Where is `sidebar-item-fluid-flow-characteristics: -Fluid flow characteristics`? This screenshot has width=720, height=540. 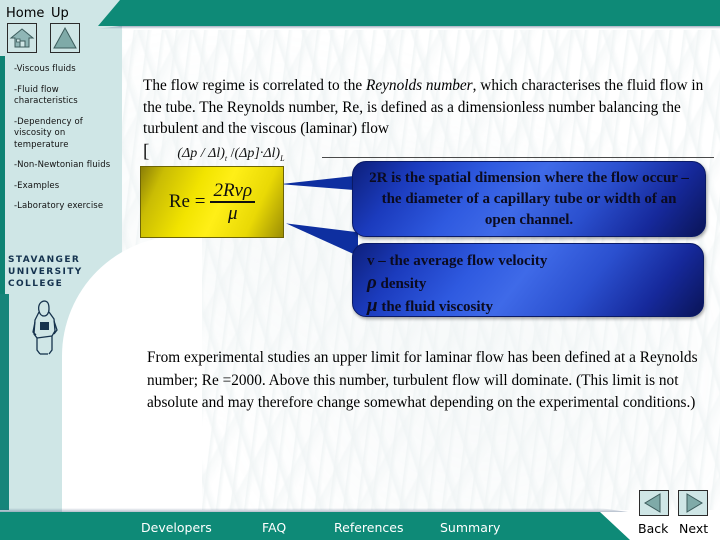 sidebar-item-fluid-flow-characteristics: -Fluid flow characteristics is located at coordinates (63, 96).